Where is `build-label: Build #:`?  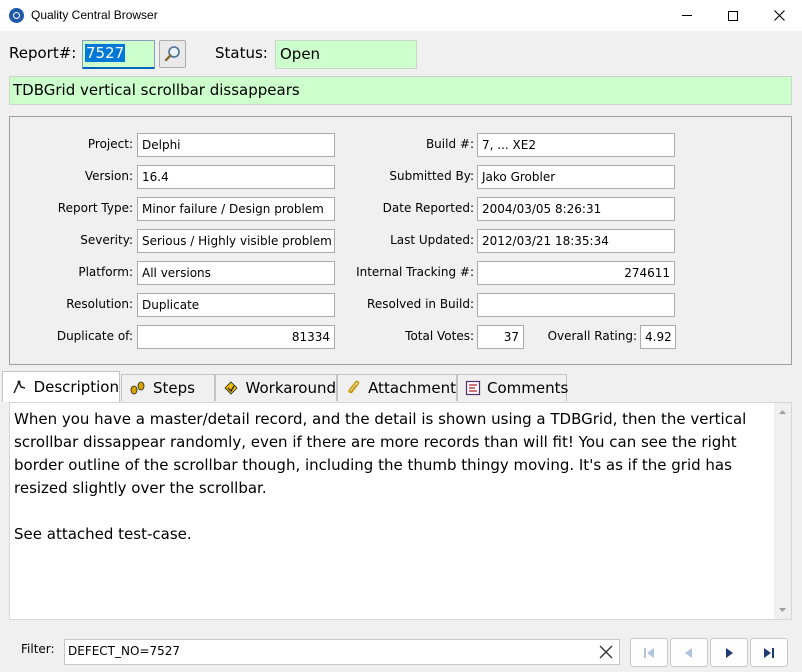 build-label: Build #: is located at coordinates (449, 144).